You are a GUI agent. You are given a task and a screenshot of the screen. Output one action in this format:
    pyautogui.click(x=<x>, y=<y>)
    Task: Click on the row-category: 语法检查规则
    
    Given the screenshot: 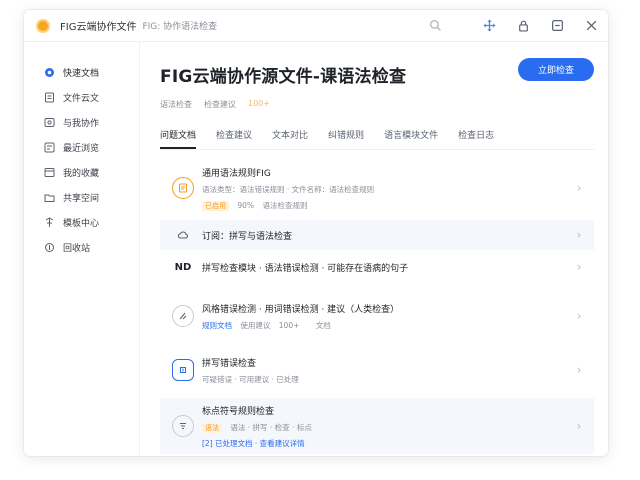 What is the action you would take?
    pyautogui.click(x=285, y=205)
    